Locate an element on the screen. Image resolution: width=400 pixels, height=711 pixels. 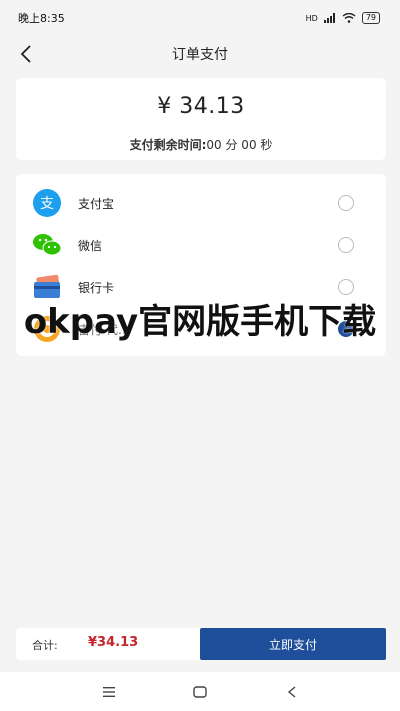
top-nav: 订单支付 is located at coordinates (200, 54).